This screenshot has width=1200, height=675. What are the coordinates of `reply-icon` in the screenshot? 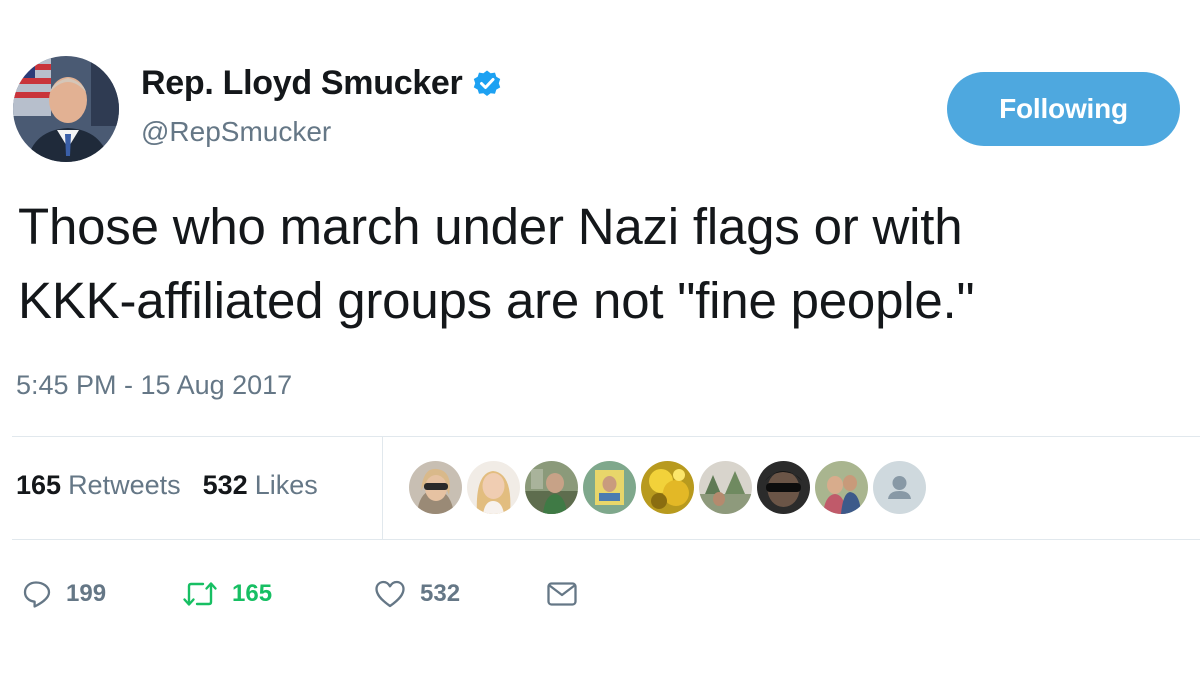 It's located at (37, 594).